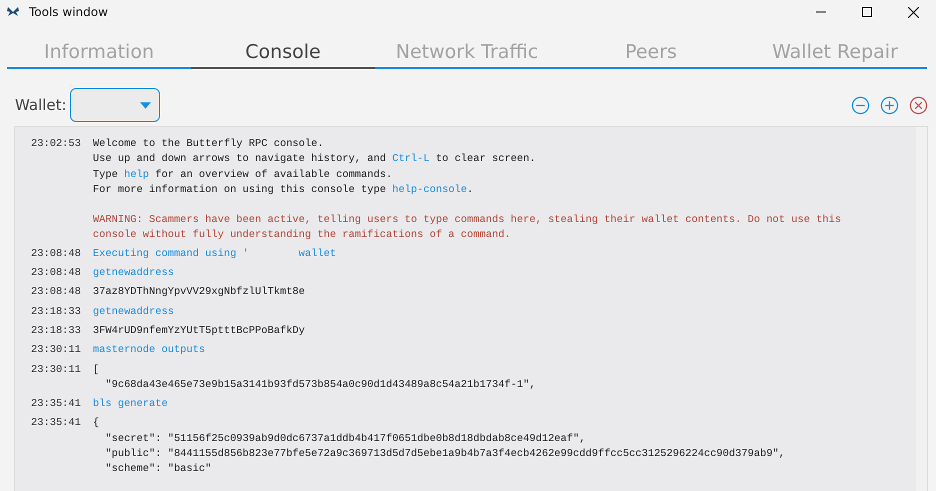 This screenshot has height=491, width=936. Describe the element at coordinates (889, 105) in the screenshot. I see `zoom-in-icon` at that location.